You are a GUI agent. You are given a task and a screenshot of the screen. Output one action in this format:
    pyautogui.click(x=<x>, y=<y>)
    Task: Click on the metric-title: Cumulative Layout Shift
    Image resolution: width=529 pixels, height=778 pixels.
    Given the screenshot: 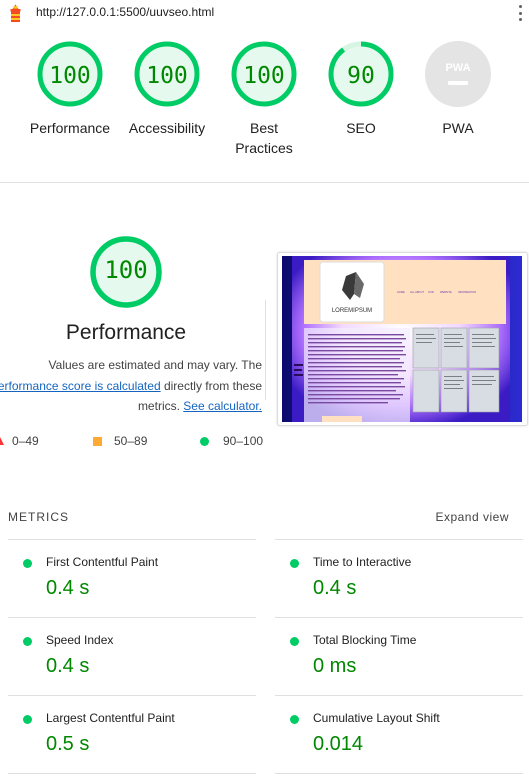 What is the action you would take?
    pyautogui.click(x=376, y=718)
    